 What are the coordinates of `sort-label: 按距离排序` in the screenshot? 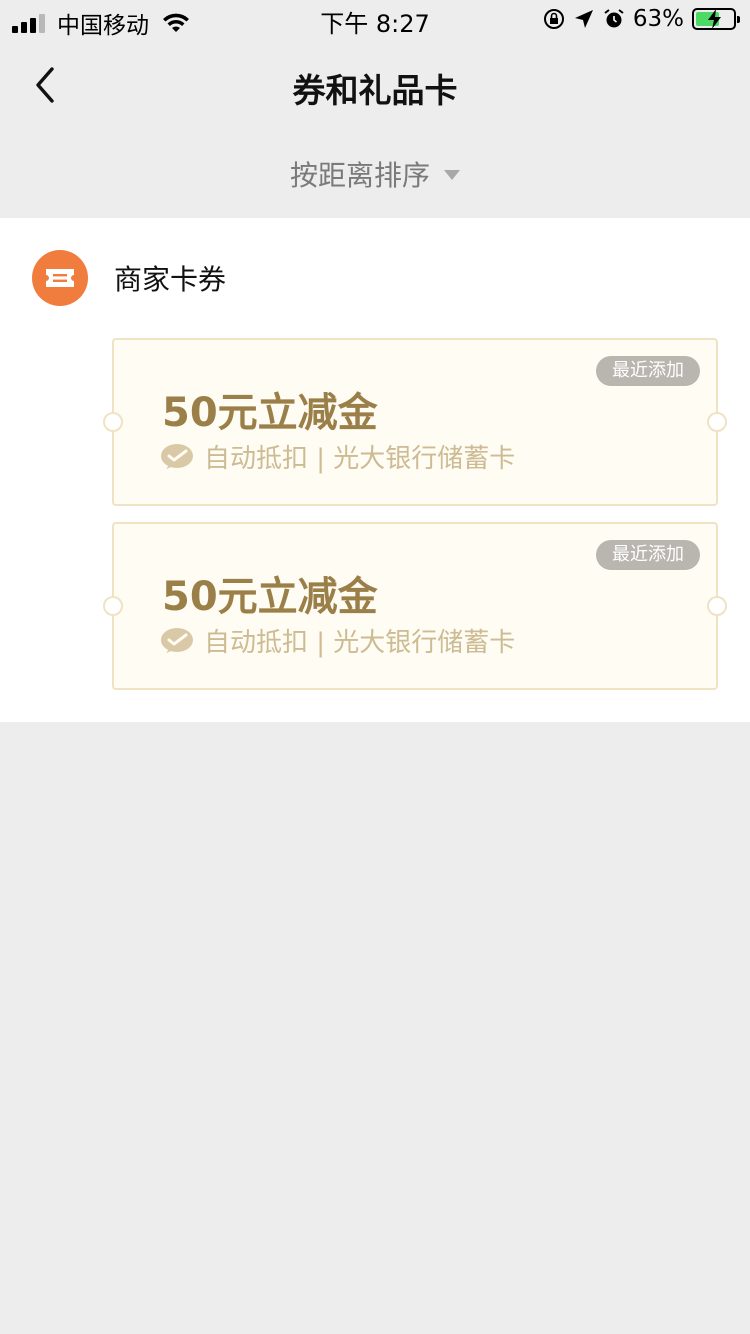 It's located at (359, 175).